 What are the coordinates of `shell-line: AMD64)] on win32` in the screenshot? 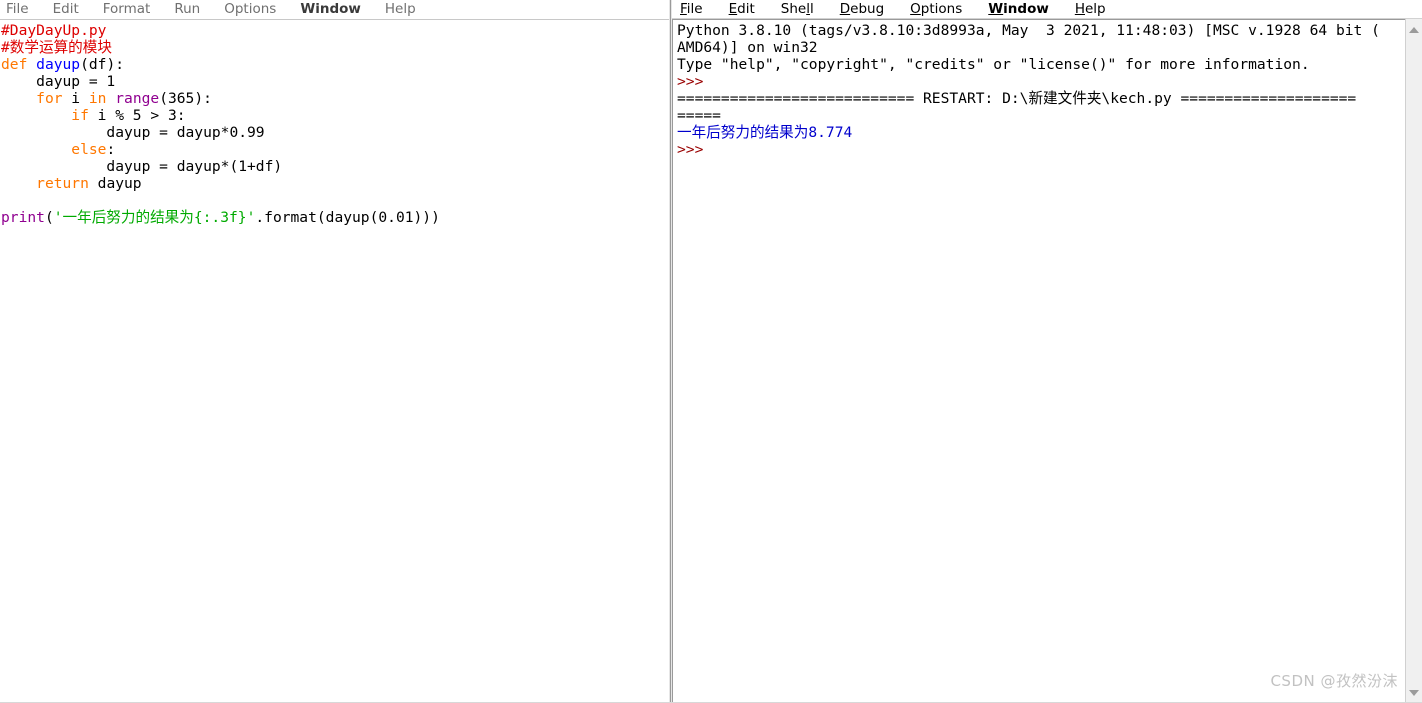 It's located at (1038, 47).